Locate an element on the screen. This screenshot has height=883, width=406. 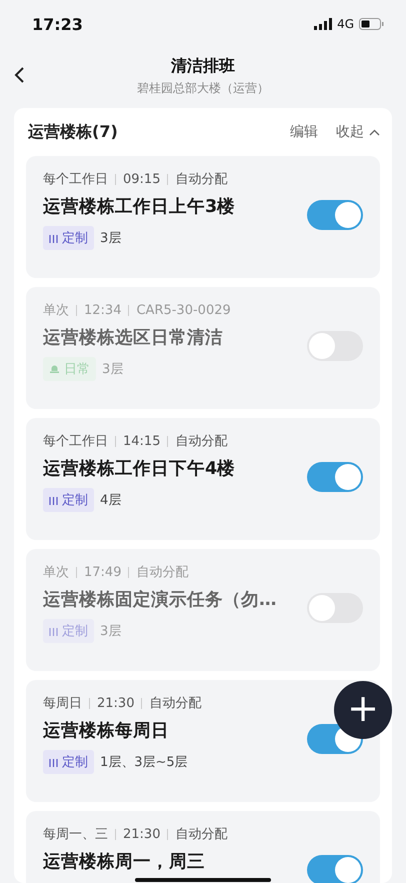
collapse-link: 收起 is located at coordinates (358, 132).